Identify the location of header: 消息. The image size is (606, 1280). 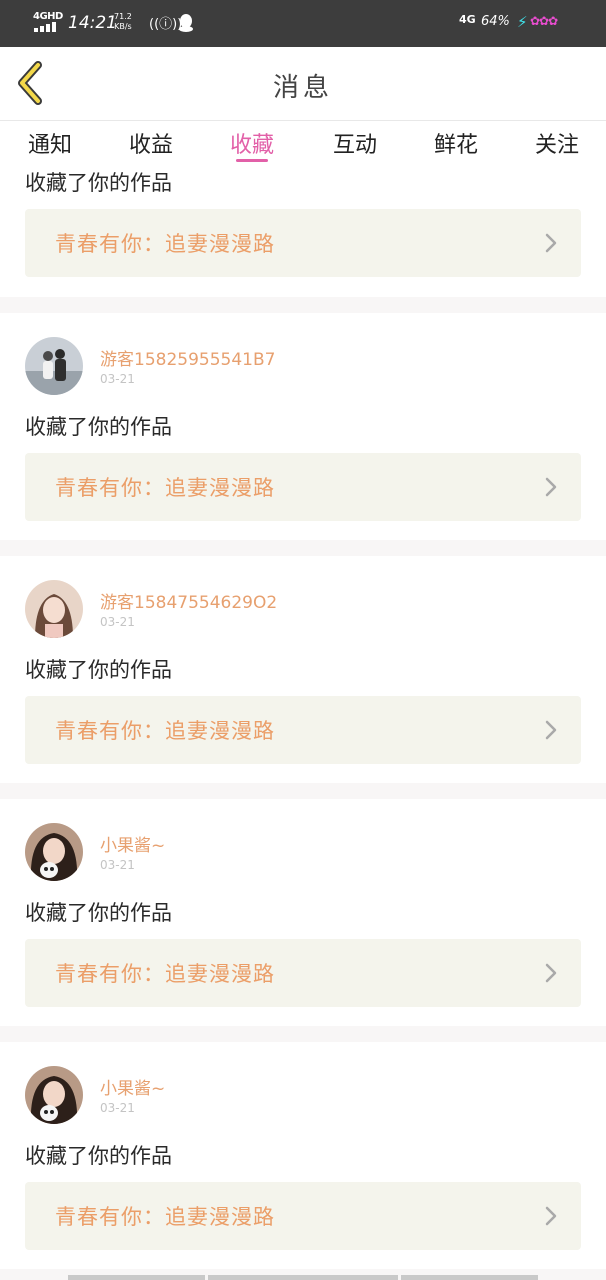
(303, 84).